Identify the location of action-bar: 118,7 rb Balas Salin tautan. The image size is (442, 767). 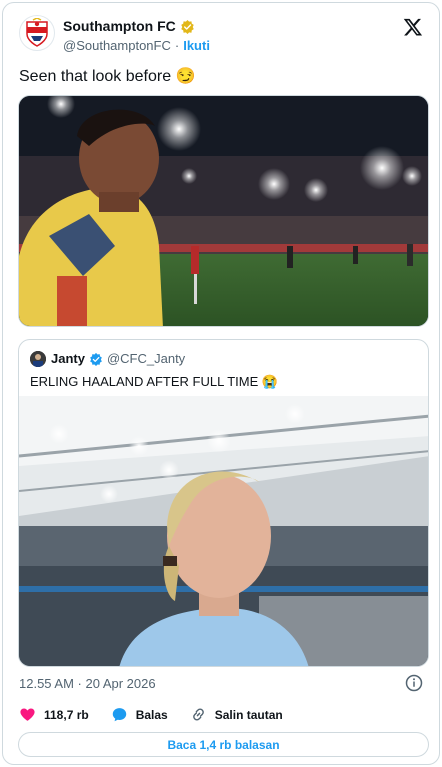
(151, 714).